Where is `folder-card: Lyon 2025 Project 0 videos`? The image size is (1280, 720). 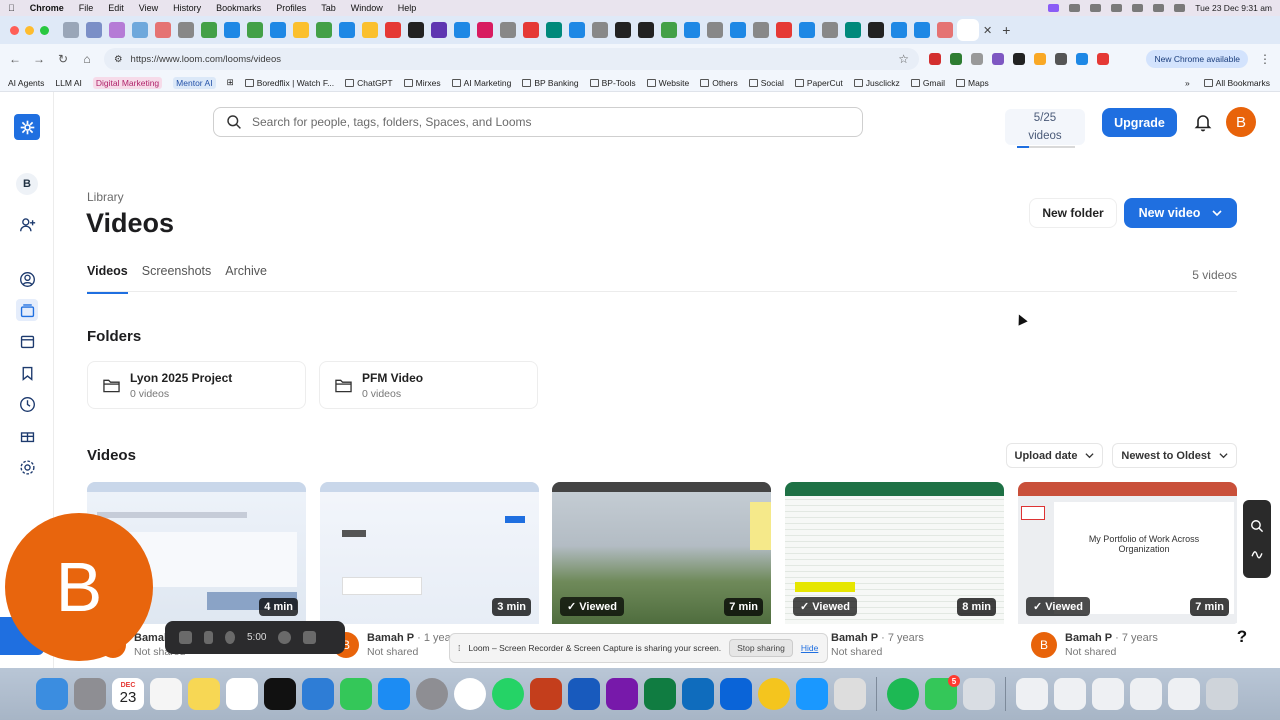
folder-card: Lyon 2025 Project 0 videos is located at coordinates (196, 385).